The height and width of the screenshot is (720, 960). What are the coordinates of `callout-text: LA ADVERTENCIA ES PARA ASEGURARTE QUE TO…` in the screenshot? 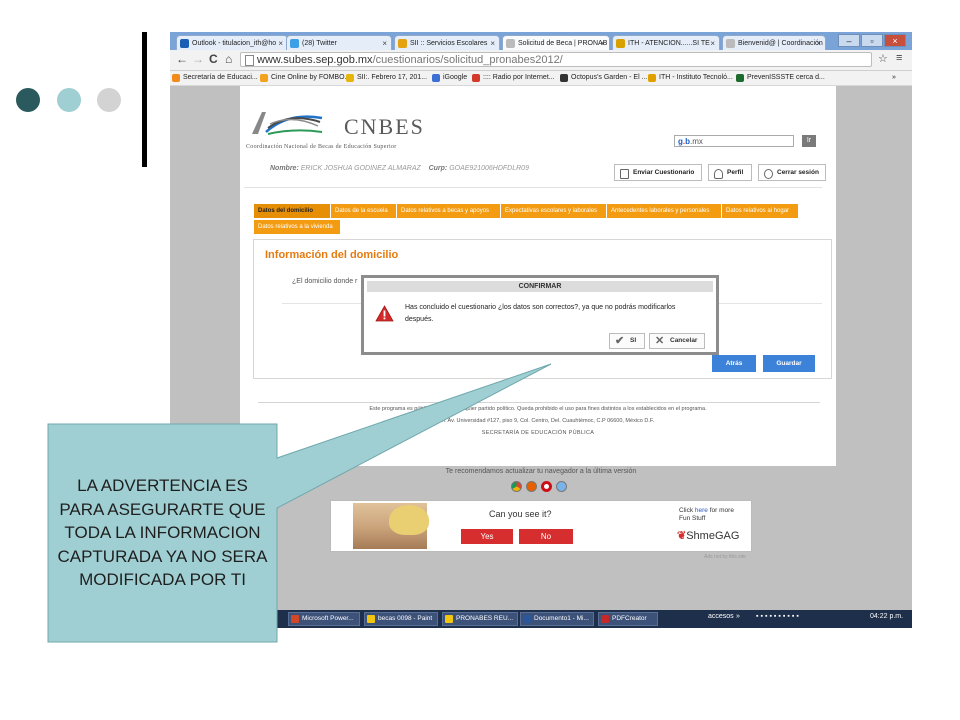 It's located at (162, 533).